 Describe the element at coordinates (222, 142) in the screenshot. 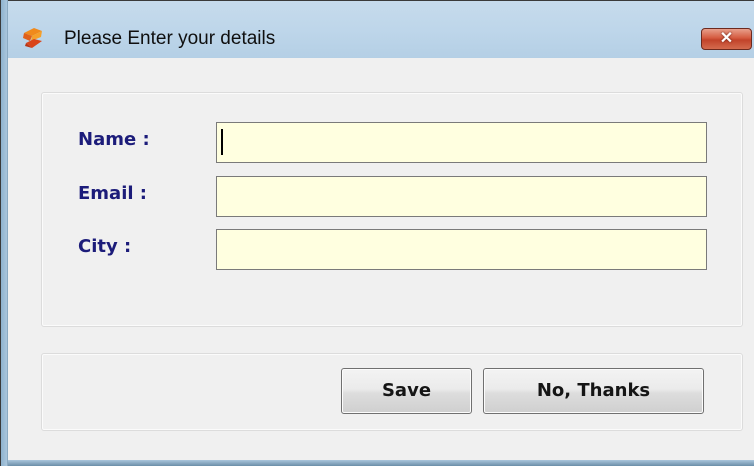

I see `text-caret` at that location.